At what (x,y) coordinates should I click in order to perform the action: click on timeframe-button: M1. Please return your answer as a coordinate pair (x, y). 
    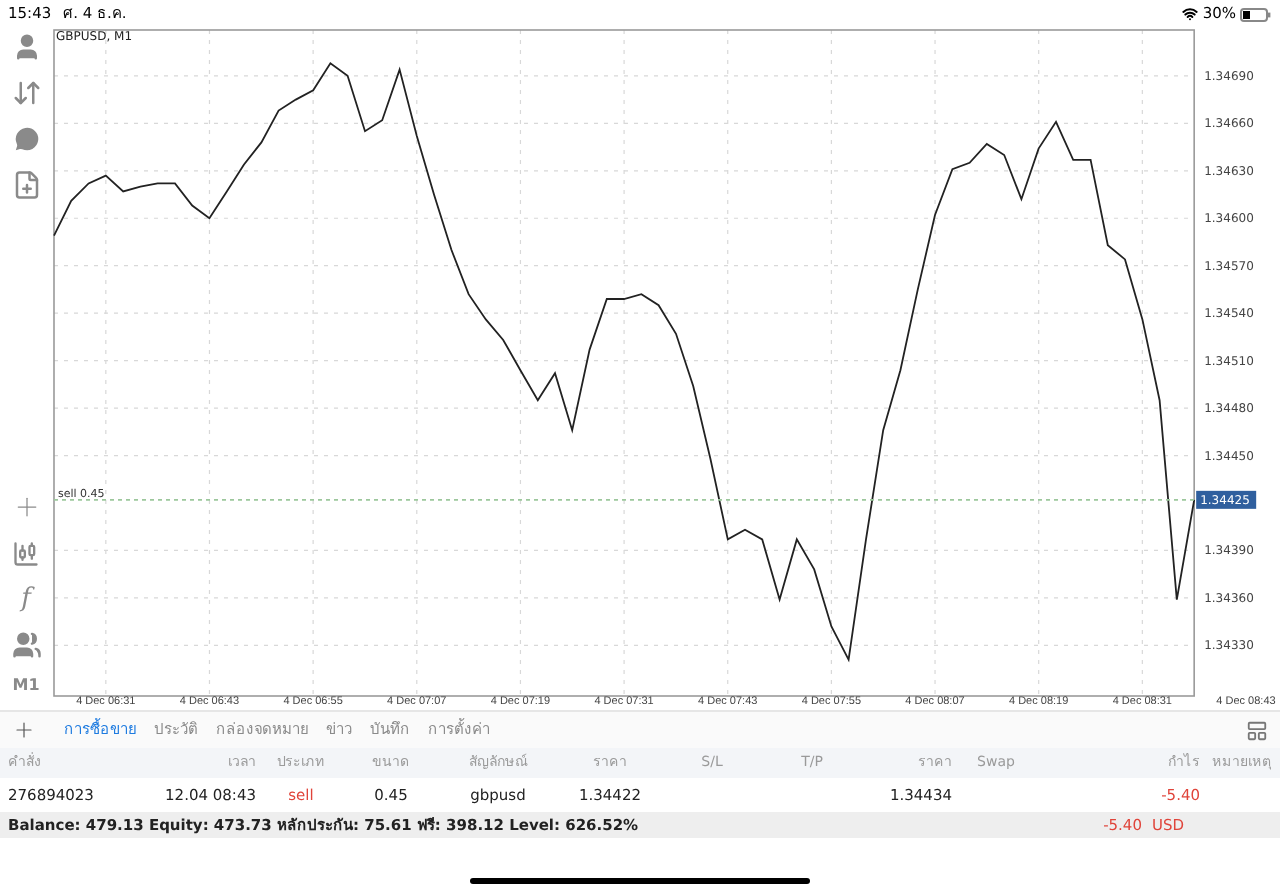
    Looking at the image, I should click on (26, 686).